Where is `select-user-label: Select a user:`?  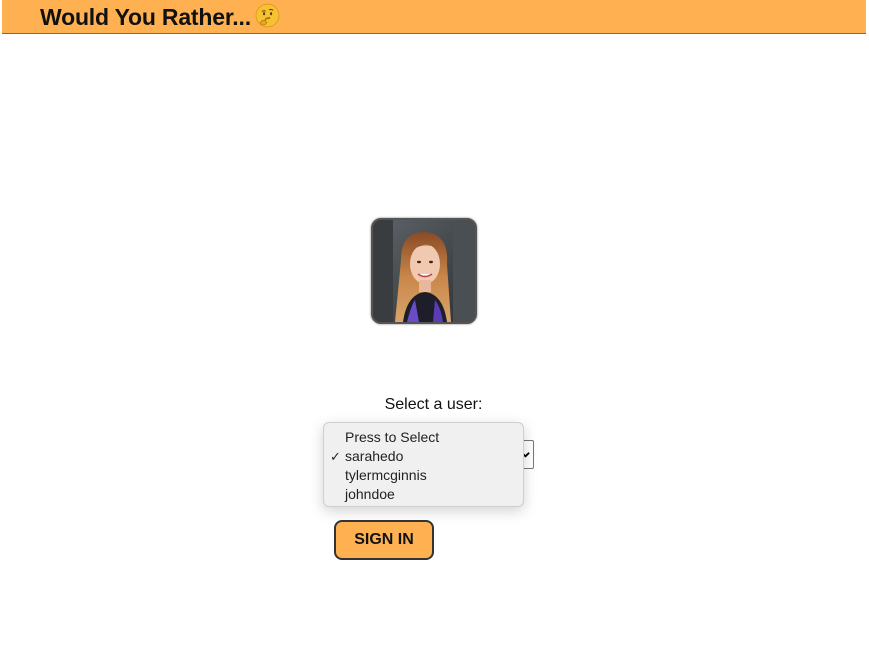 select-user-label: Select a user: is located at coordinates (434, 405).